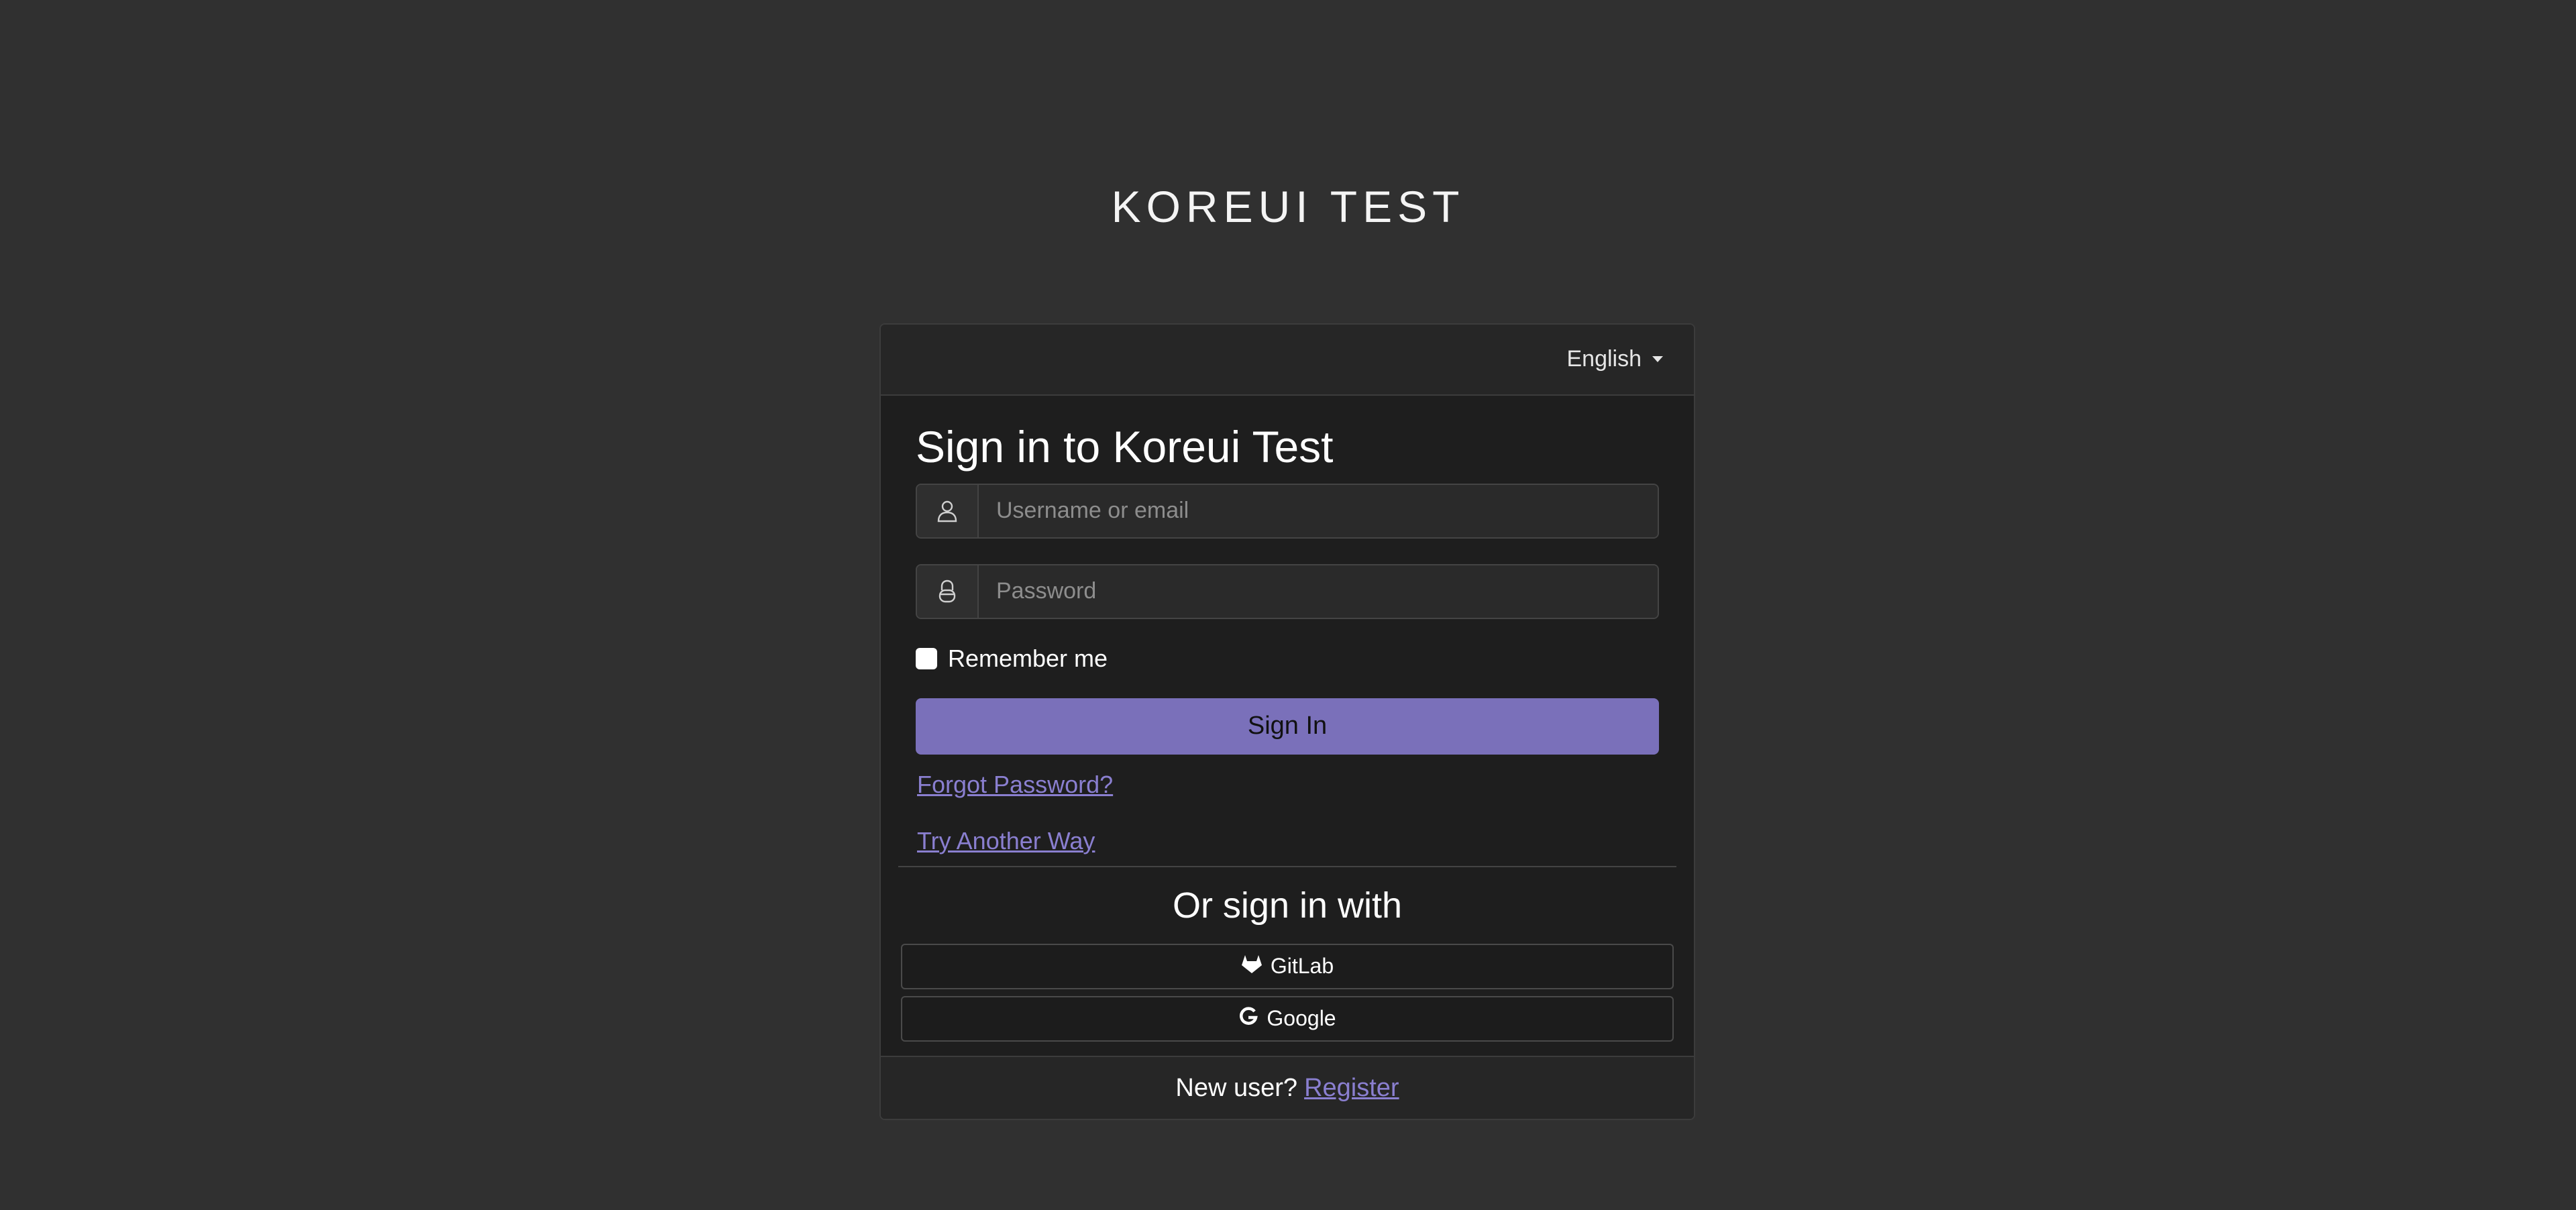 This screenshot has width=2576, height=1210. I want to click on language-label: English, so click(1604, 359).